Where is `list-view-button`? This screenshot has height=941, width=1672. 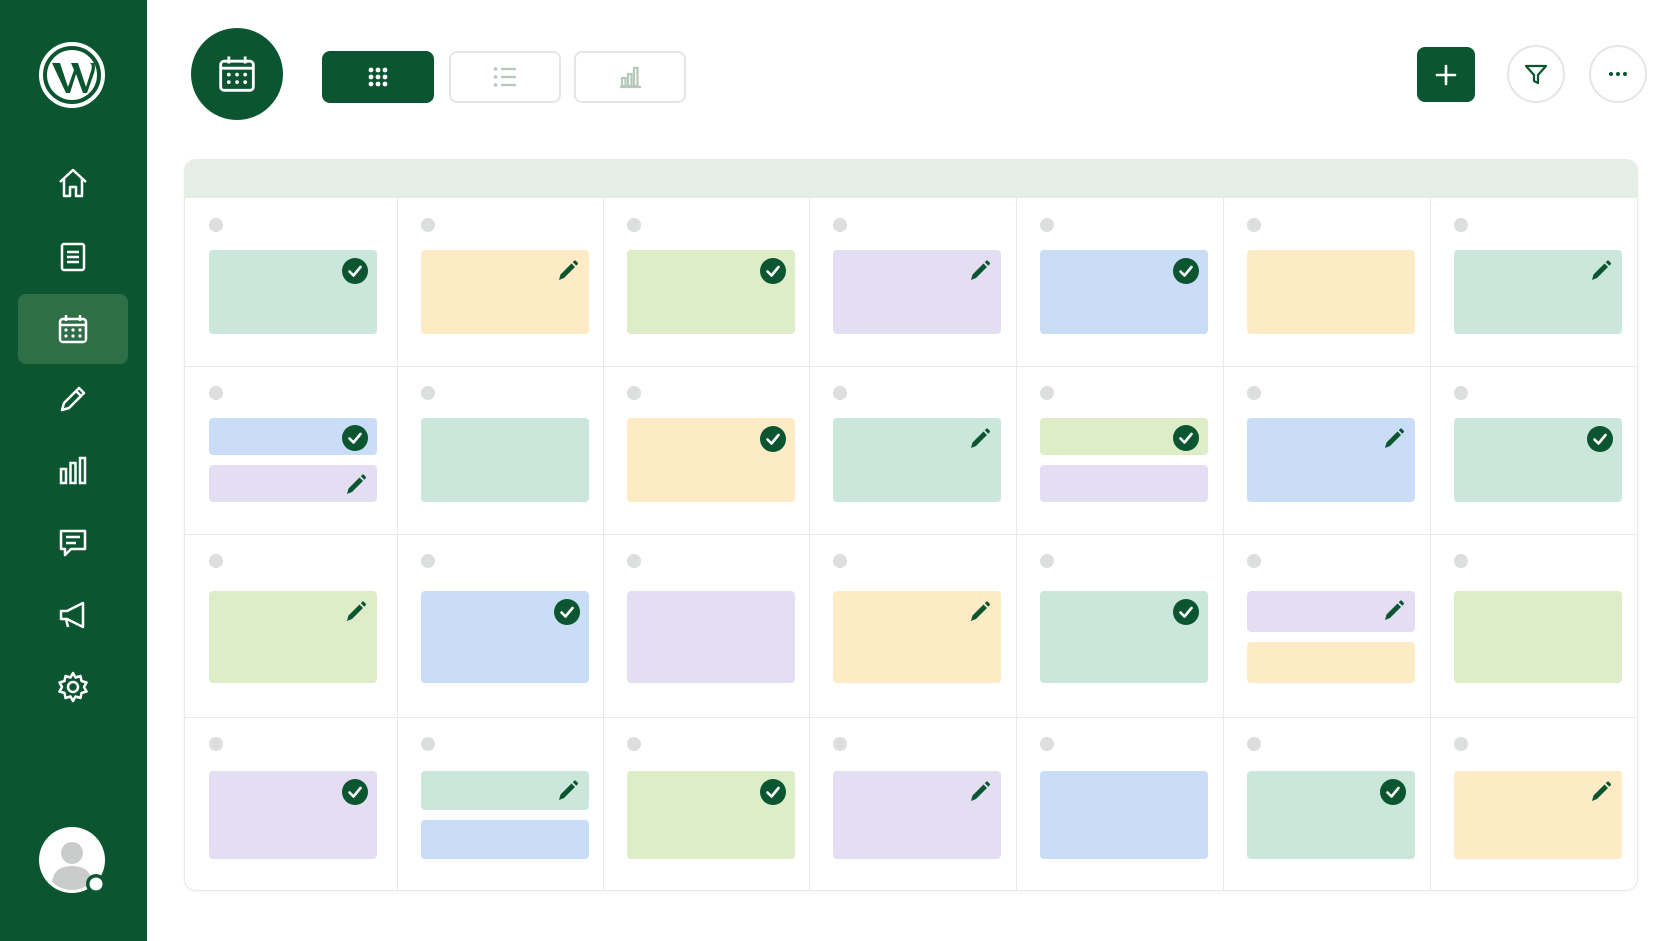 list-view-button is located at coordinates (505, 77).